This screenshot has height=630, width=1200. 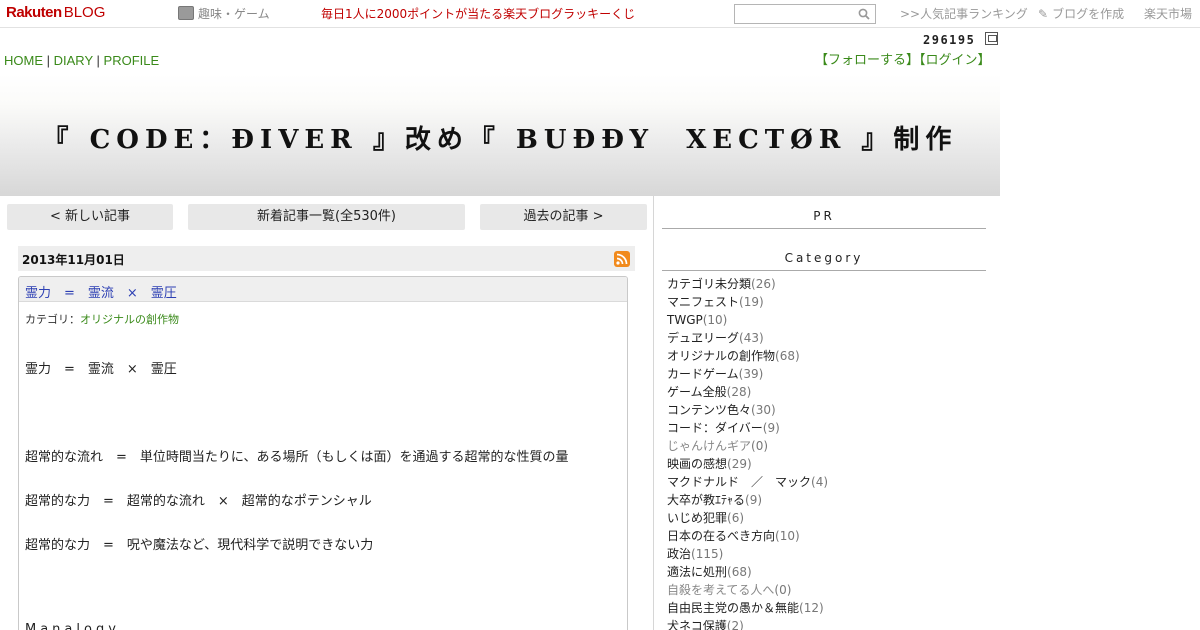 What do you see at coordinates (101, 369) in the screenshot?
I see `article-text-line: 霊力 = 霊流 × 霊圧` at bounding box center [101, 369].